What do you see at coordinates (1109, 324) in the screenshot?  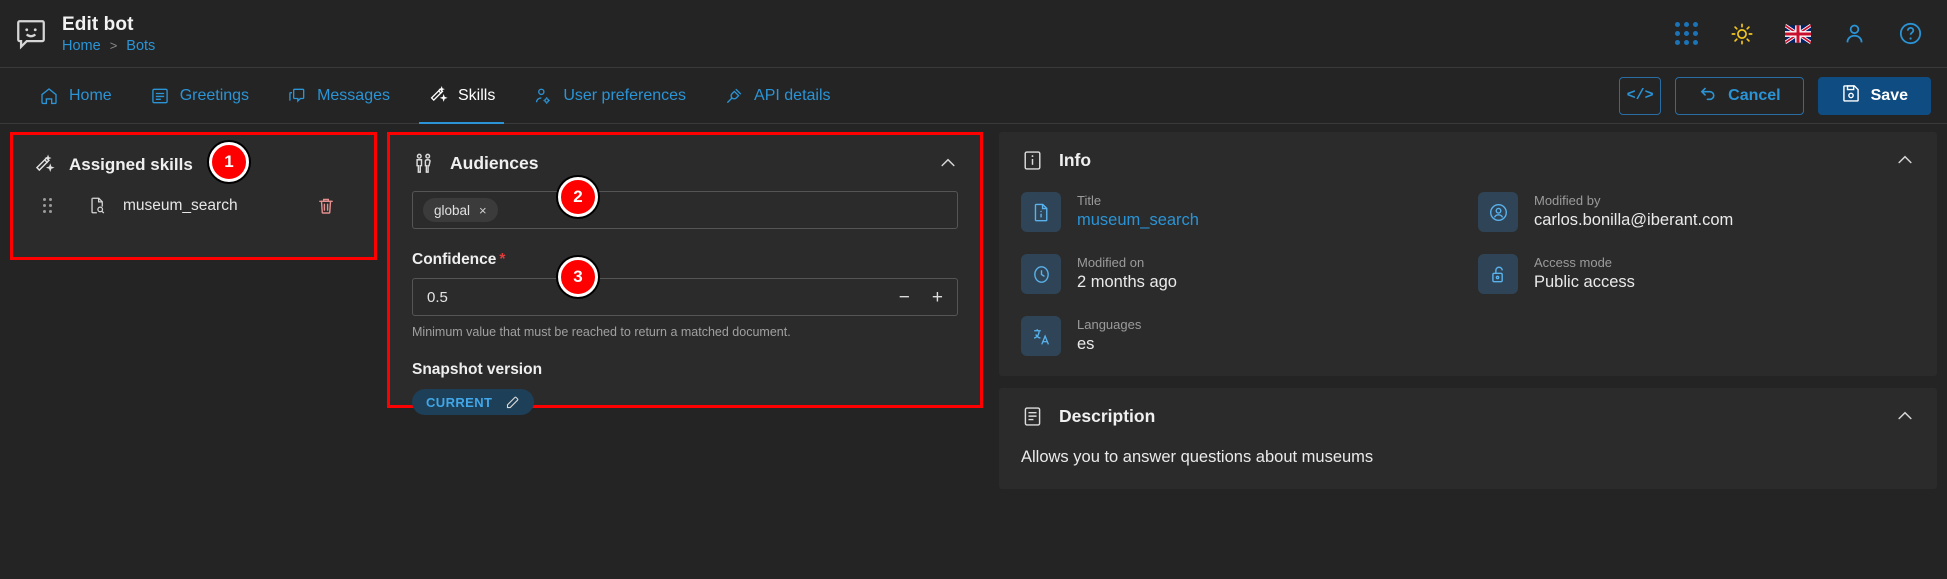 I see `info-key: Languages` at bounding box center [1109, 324].